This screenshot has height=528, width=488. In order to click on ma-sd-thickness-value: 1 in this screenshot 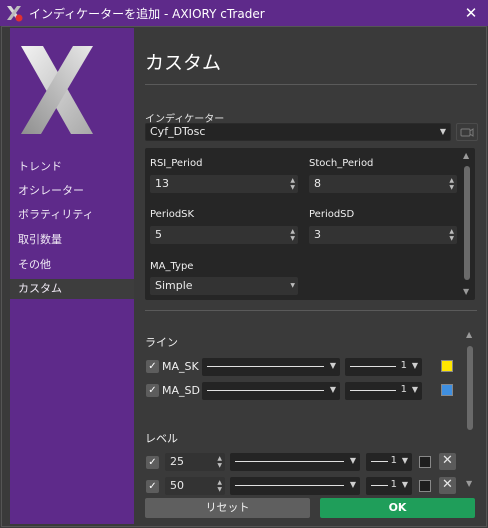, I will do `click(403, 389)`.